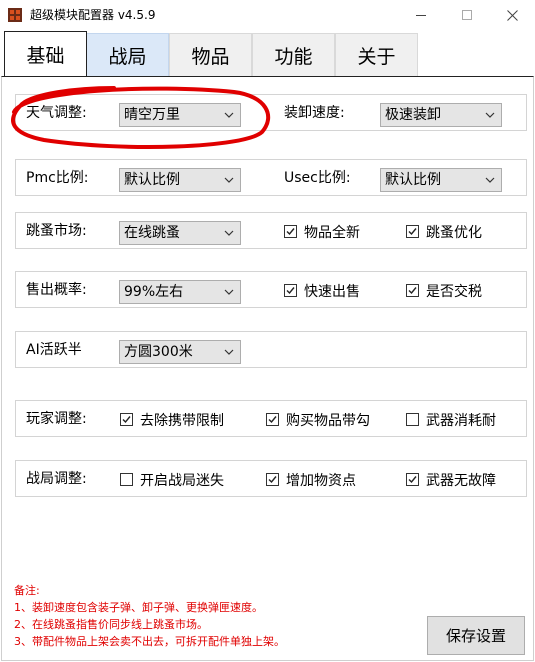 The height and width of the screenshot is (662, 535). I want to click on flea-select: 在线跳蚤, so click(180, 233).